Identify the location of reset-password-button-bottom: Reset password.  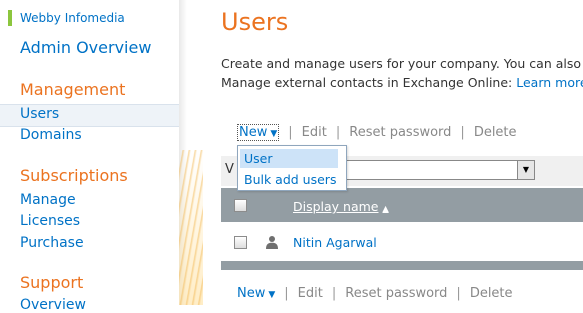
(396, 293).